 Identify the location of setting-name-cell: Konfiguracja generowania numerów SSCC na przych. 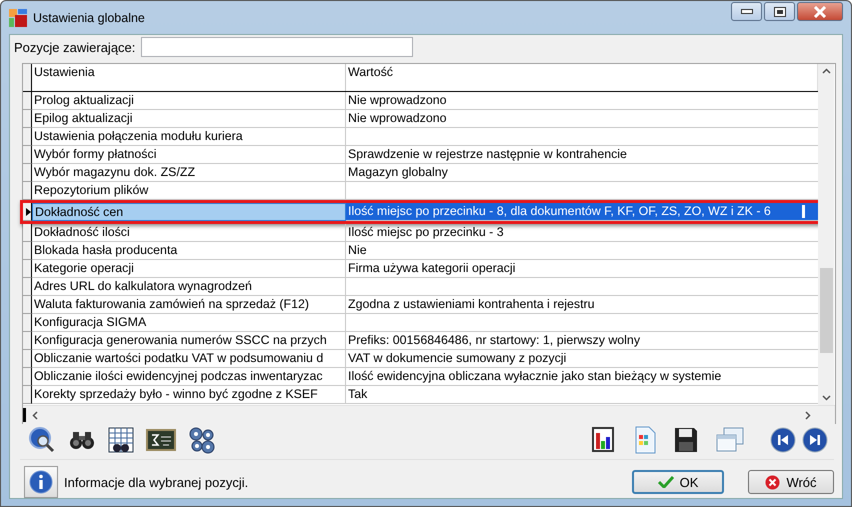
(189, 341).